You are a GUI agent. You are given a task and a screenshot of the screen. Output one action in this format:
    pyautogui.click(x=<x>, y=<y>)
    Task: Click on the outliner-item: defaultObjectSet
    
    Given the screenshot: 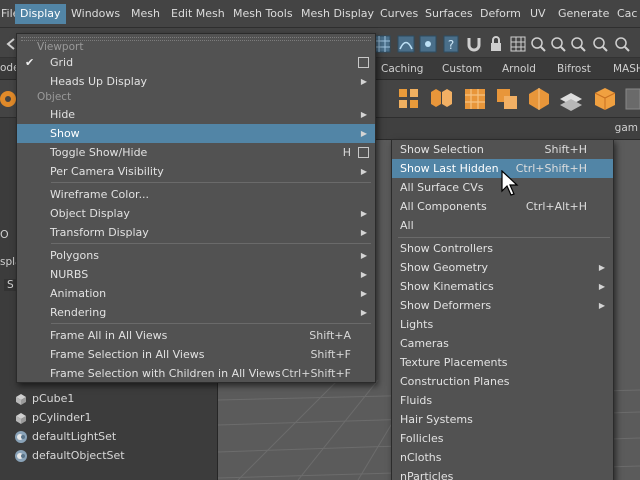 What is the action you would take?
    pyautogui.click(x=69, y=455)
    